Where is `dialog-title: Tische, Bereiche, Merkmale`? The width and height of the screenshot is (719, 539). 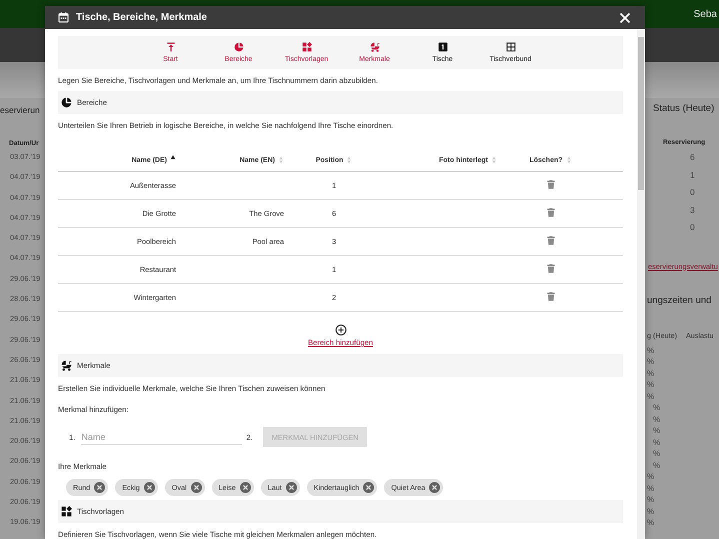
dialog-title: Tische, Bereiche, Merkmale is located at coordinates (142, 17).